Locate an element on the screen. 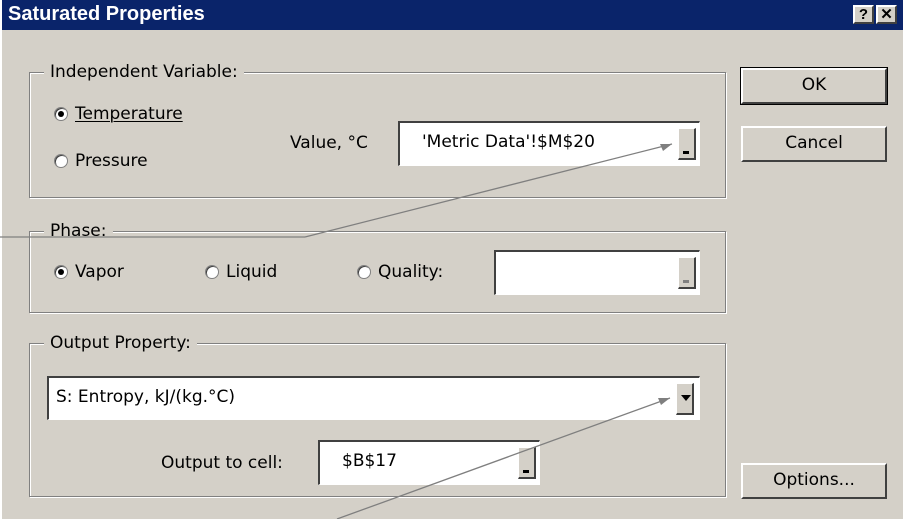 The height and width of the screenshot is (519, 903). value-input: 'Metric Data'!$M$20 is located at coordinates (549, 143).